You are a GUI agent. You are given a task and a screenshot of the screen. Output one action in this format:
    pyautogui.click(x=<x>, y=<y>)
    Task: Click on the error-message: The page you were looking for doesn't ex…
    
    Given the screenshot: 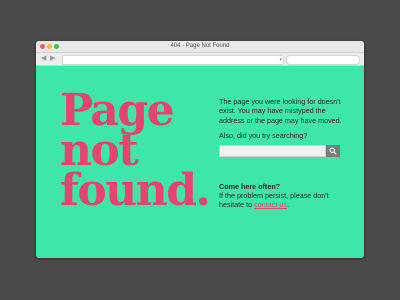 What is the action you would take?
    pyautogui.click(x=280, y=111)
    